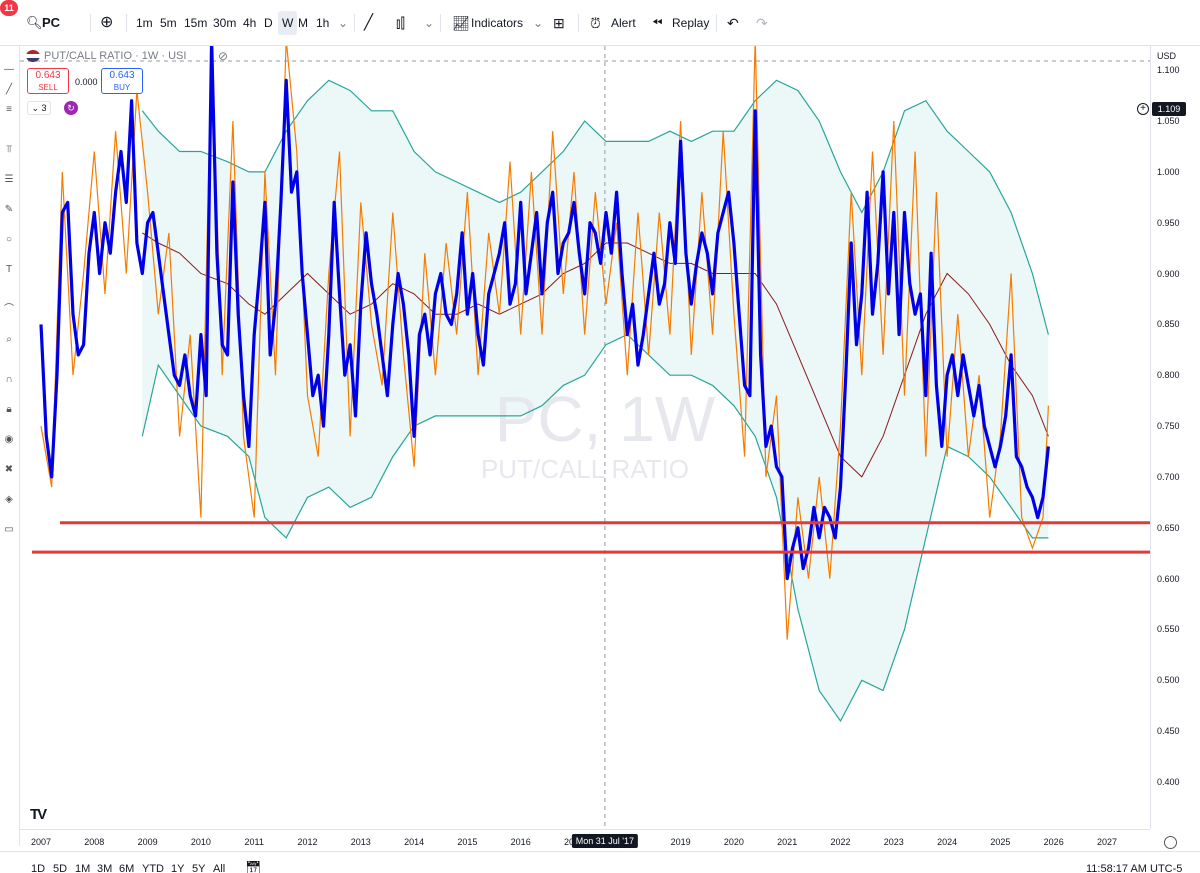 Image resolution: width=1200 pixels, height=873 pixels. I want to click on time-tick: 2014, so click(414, 842).